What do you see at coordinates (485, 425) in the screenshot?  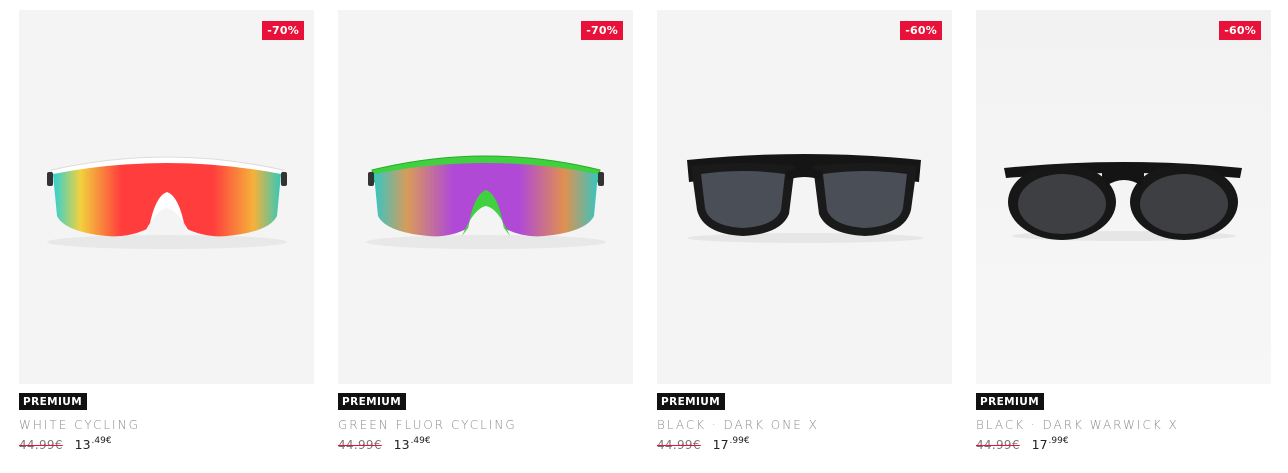 I see `product-name: GREEN FLUOR CYCLING` at bounding box center [485, 425].